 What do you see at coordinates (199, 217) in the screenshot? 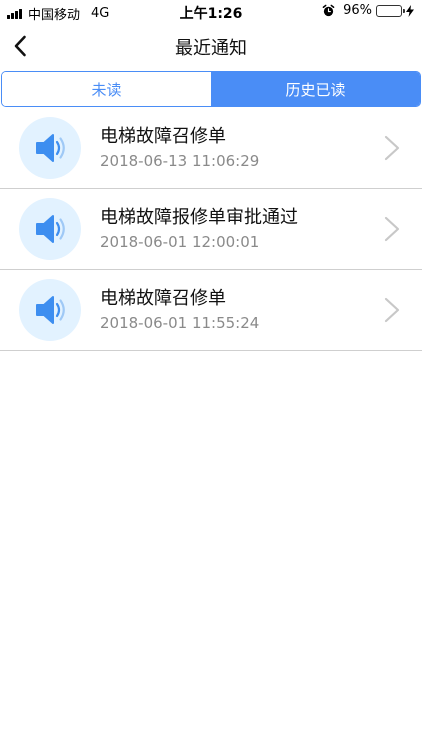
I see `notification-title: 电梯故障报修单审批通过` at bounding box center [199, 217].